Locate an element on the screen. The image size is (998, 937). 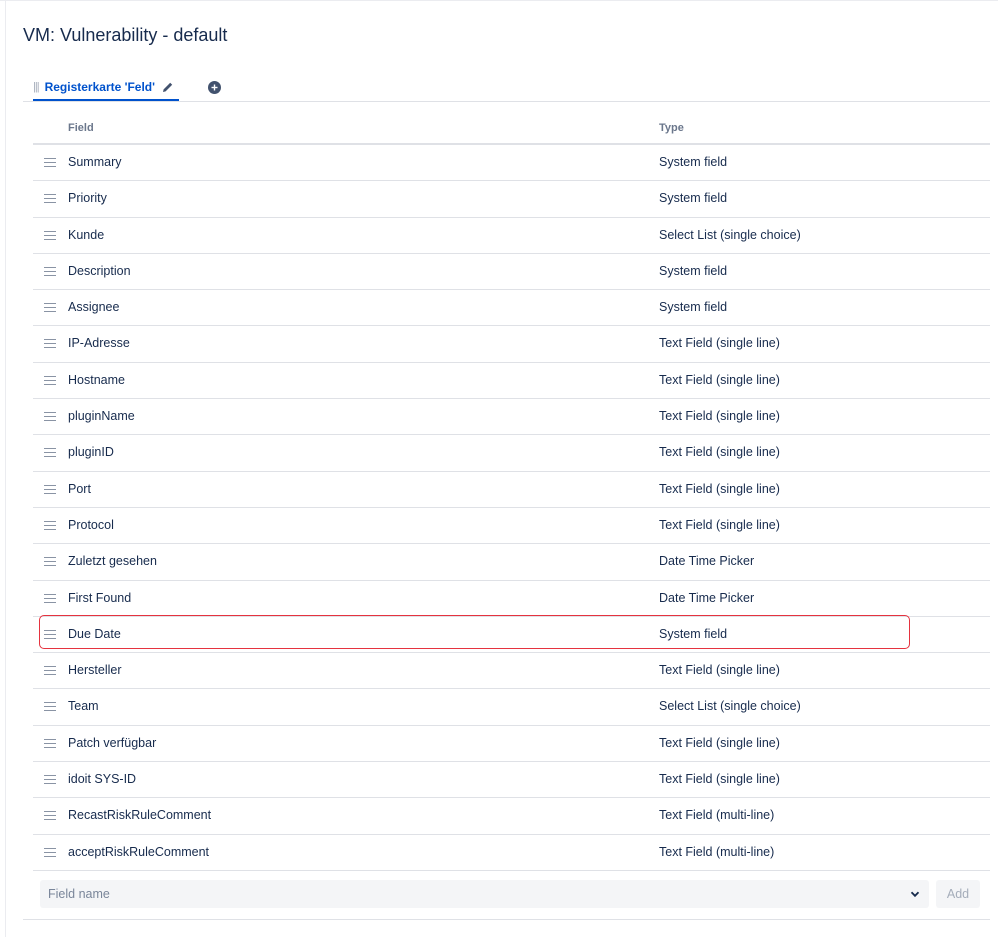
table-row: IP-Adresse Text Field (single line) is located at coordinates (511, 344).